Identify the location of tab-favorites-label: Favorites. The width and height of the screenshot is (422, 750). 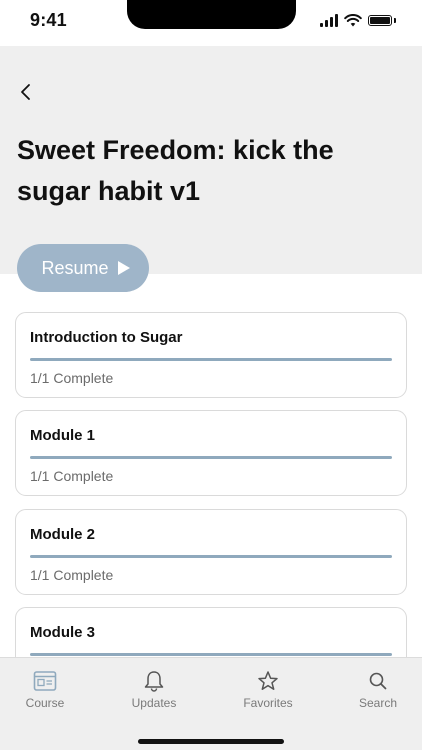
(268, 703).